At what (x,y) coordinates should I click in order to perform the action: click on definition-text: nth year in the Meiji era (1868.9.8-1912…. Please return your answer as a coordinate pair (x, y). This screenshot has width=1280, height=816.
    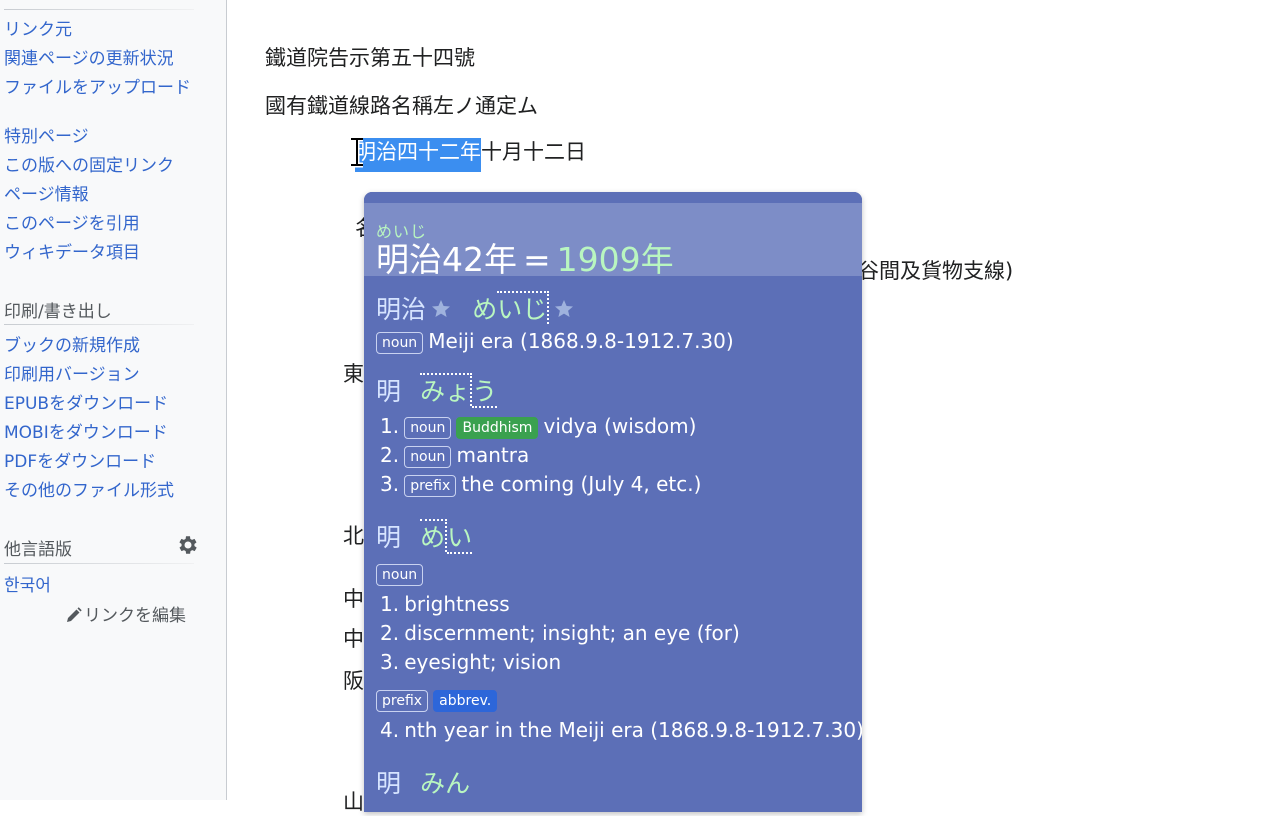
    Looking at the image, I should click on (633, 730).